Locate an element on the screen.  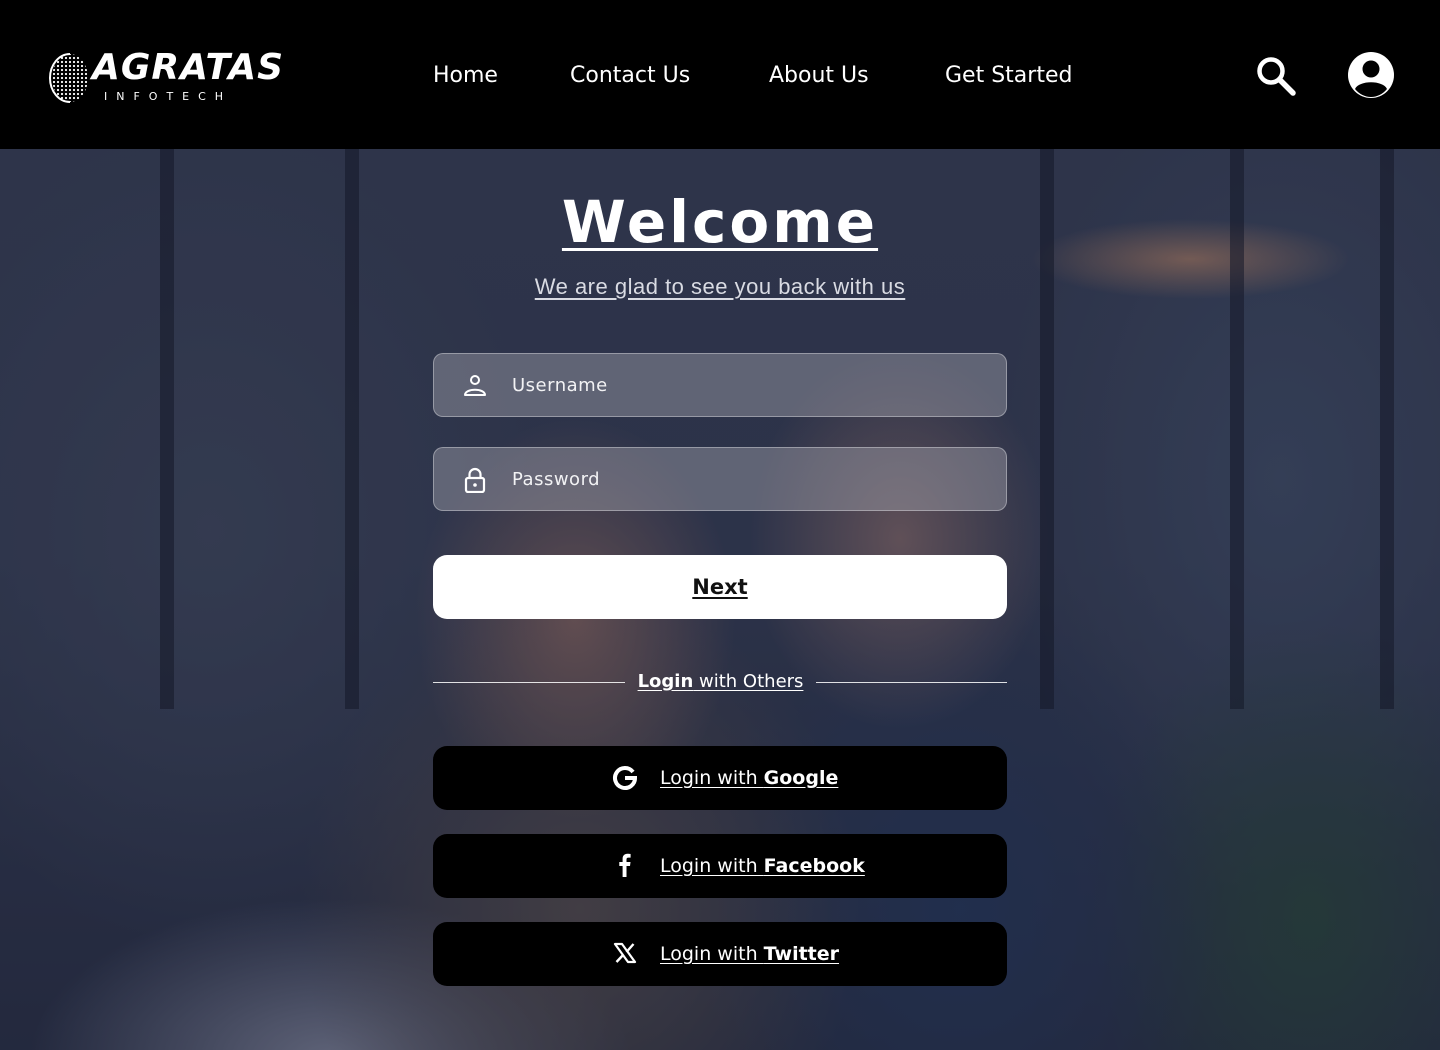
password-field is located at coordinates (720, 479).